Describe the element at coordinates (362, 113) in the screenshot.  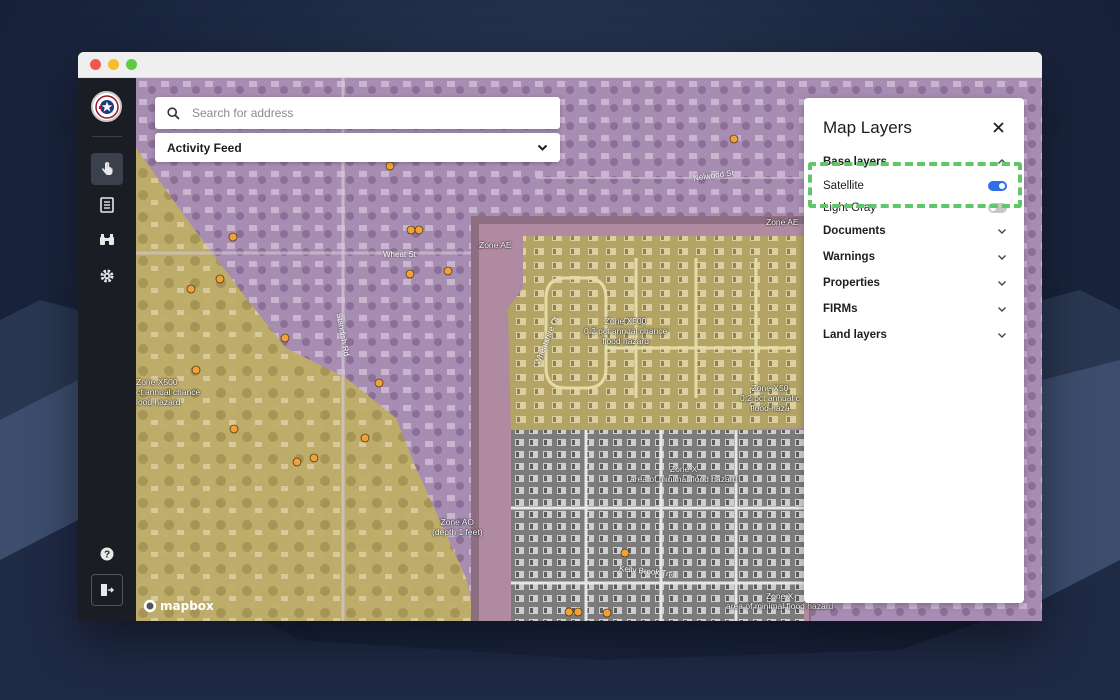
I see `search-input` at that location.